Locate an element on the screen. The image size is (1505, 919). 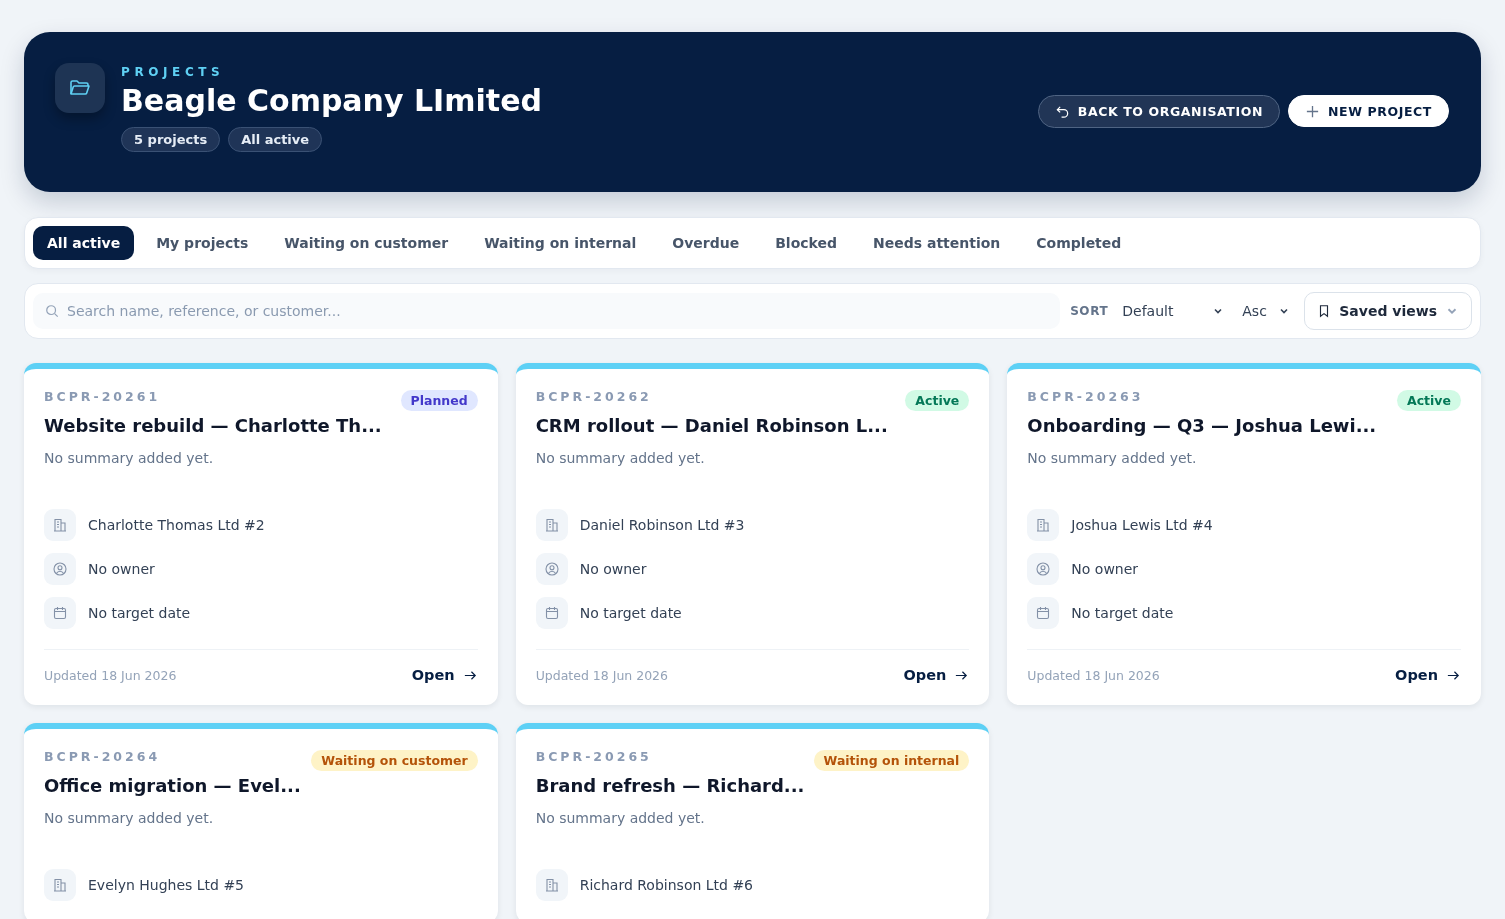
meta-text: Joshua Lewis Ltd #4 is located at coordinates (1142, 525).